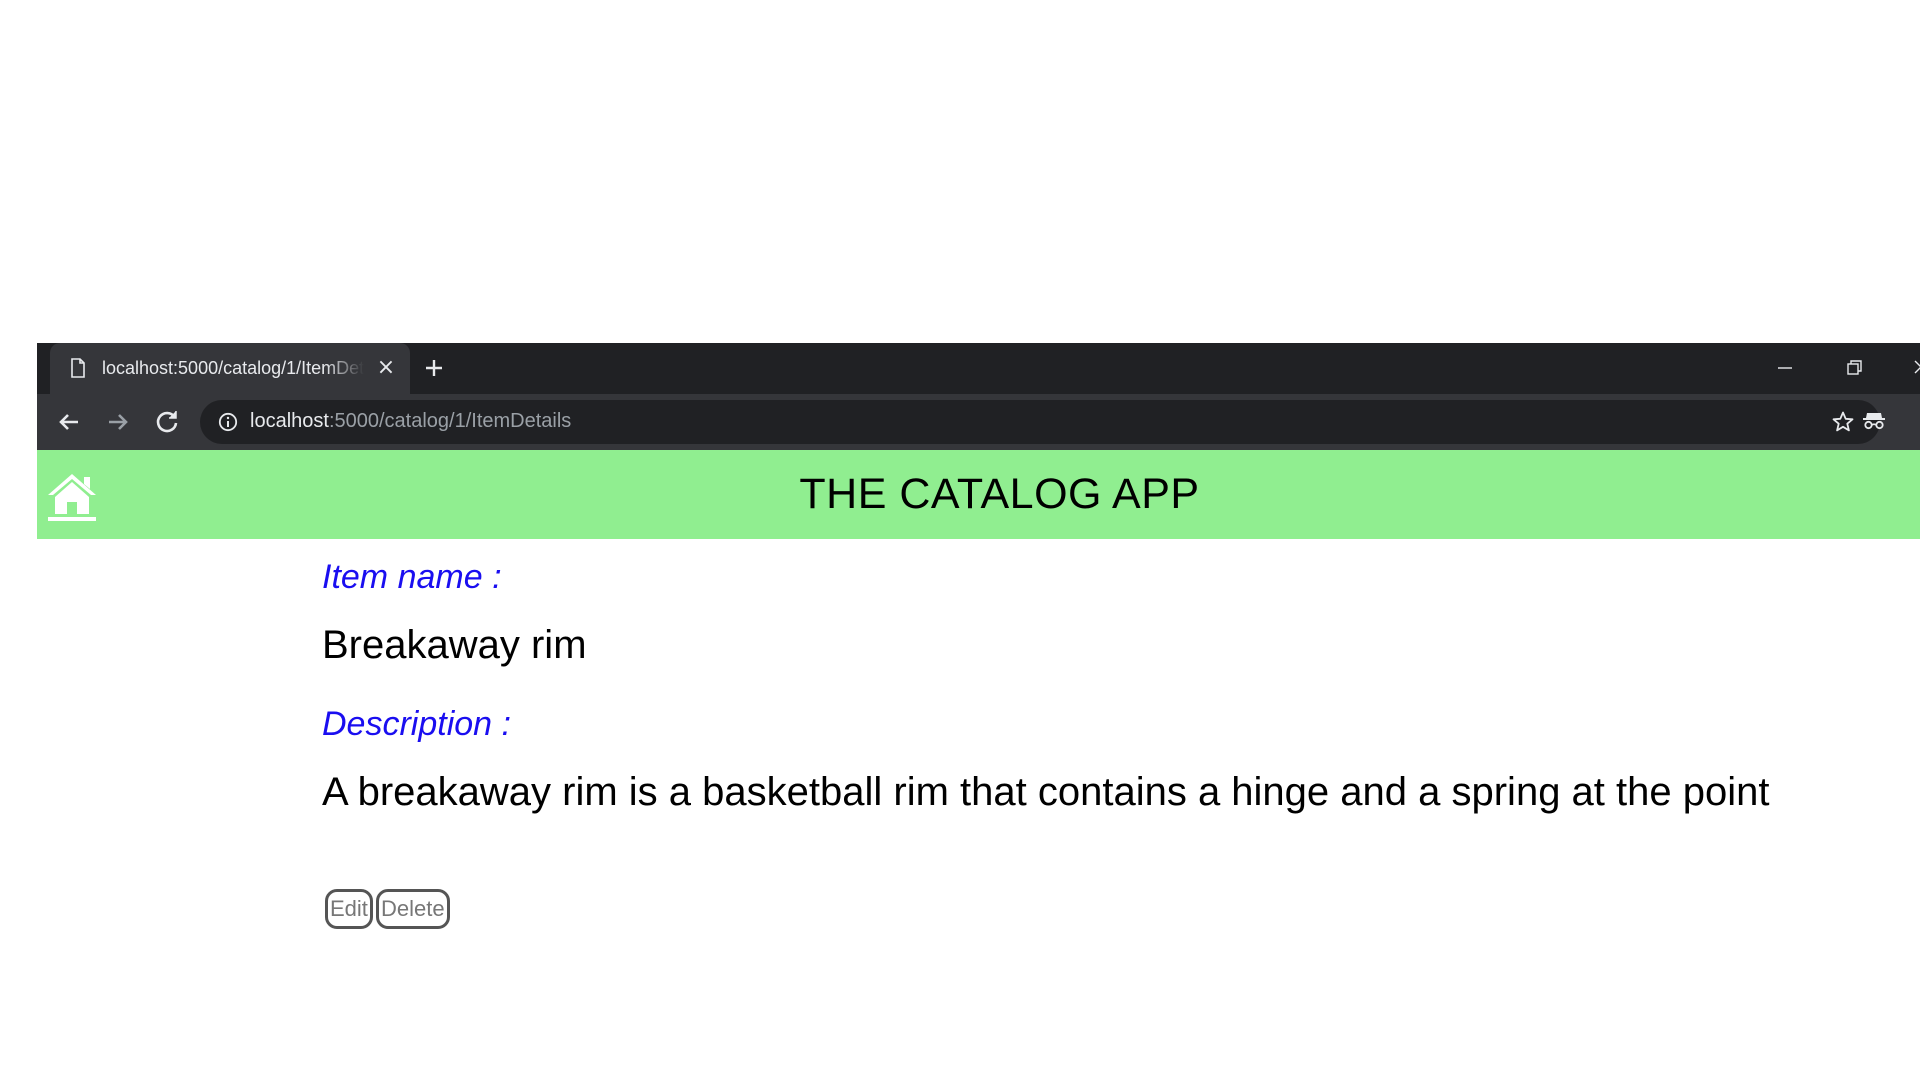 The height and width of the screenshot is (1080, 1920). Describe the element at coordinates (349, 909) in the screenshot. I see `edit-button: Edit` at that location.